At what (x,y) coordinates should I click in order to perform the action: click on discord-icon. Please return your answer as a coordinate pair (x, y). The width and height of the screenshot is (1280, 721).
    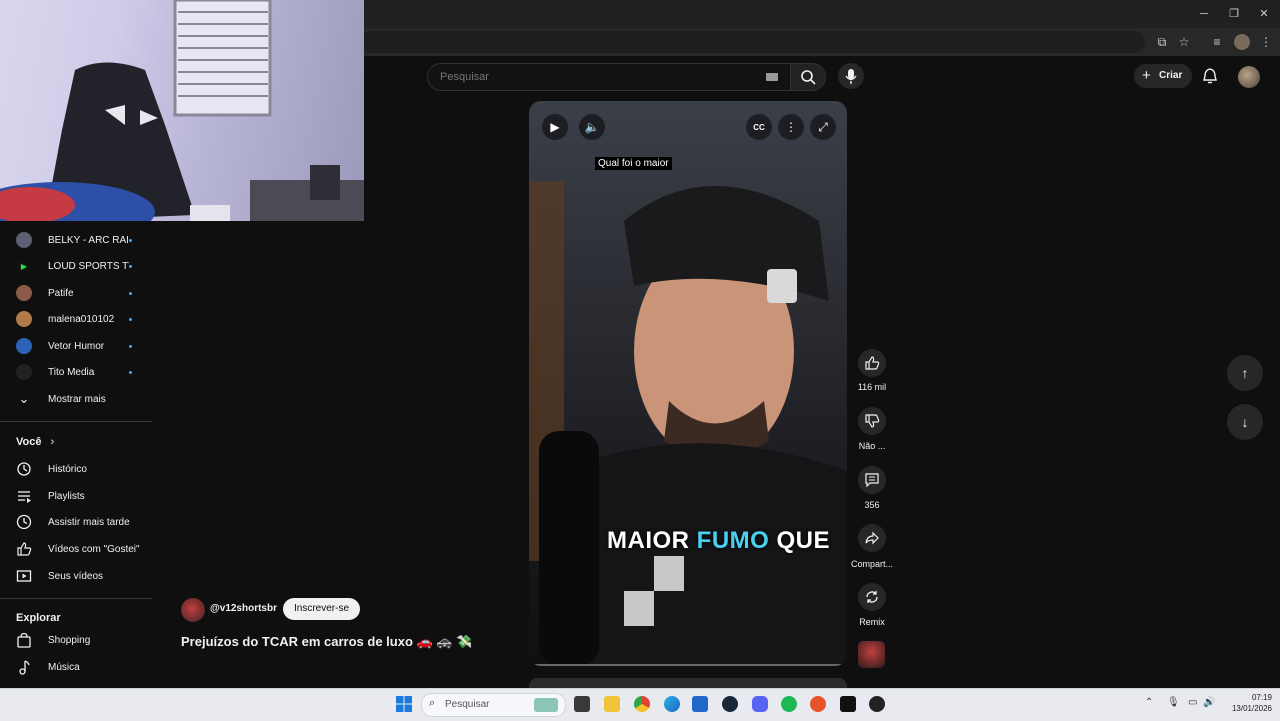
    Looking at the image, I should click on (760, 704).